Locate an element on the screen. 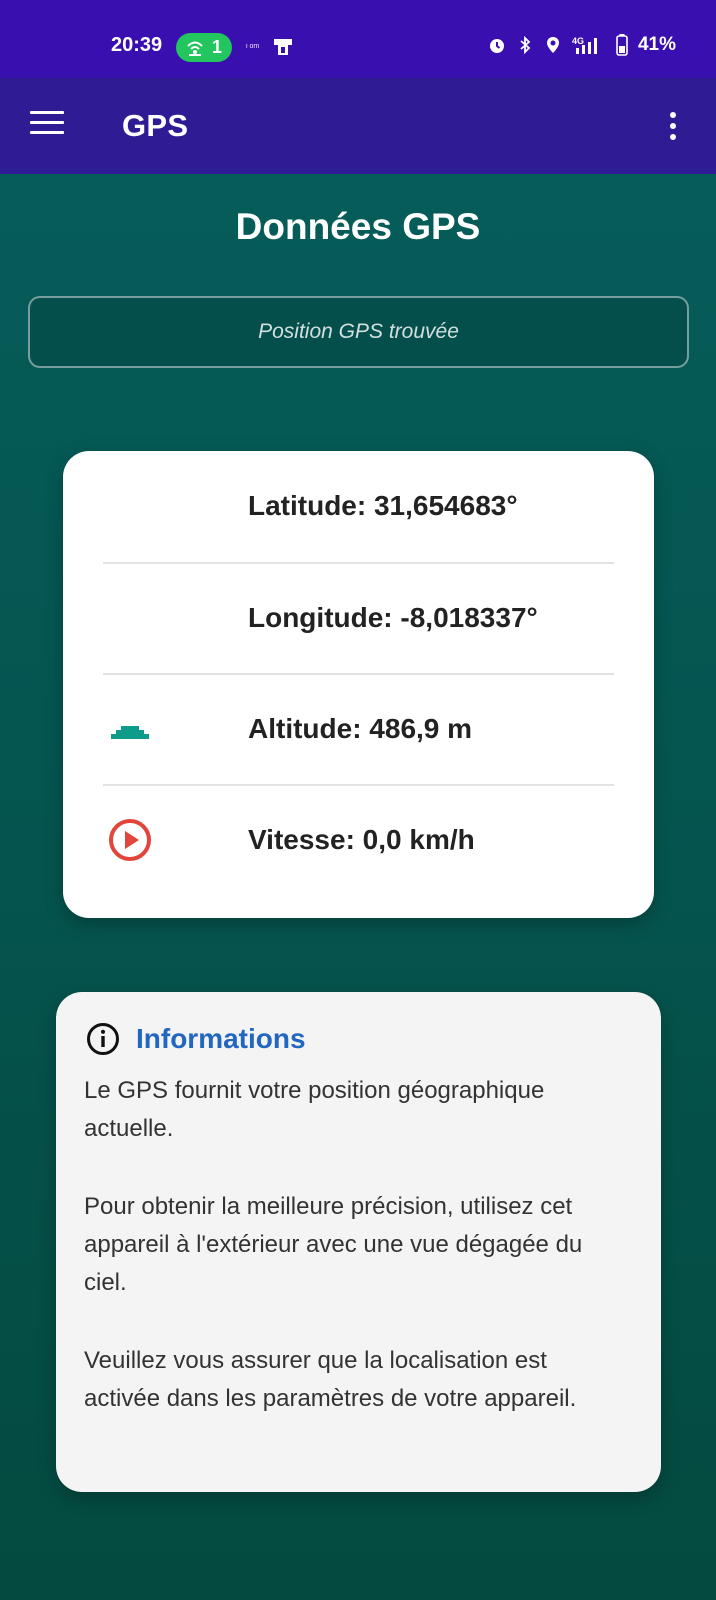  battery-icon is located at coordinates (622, 45).